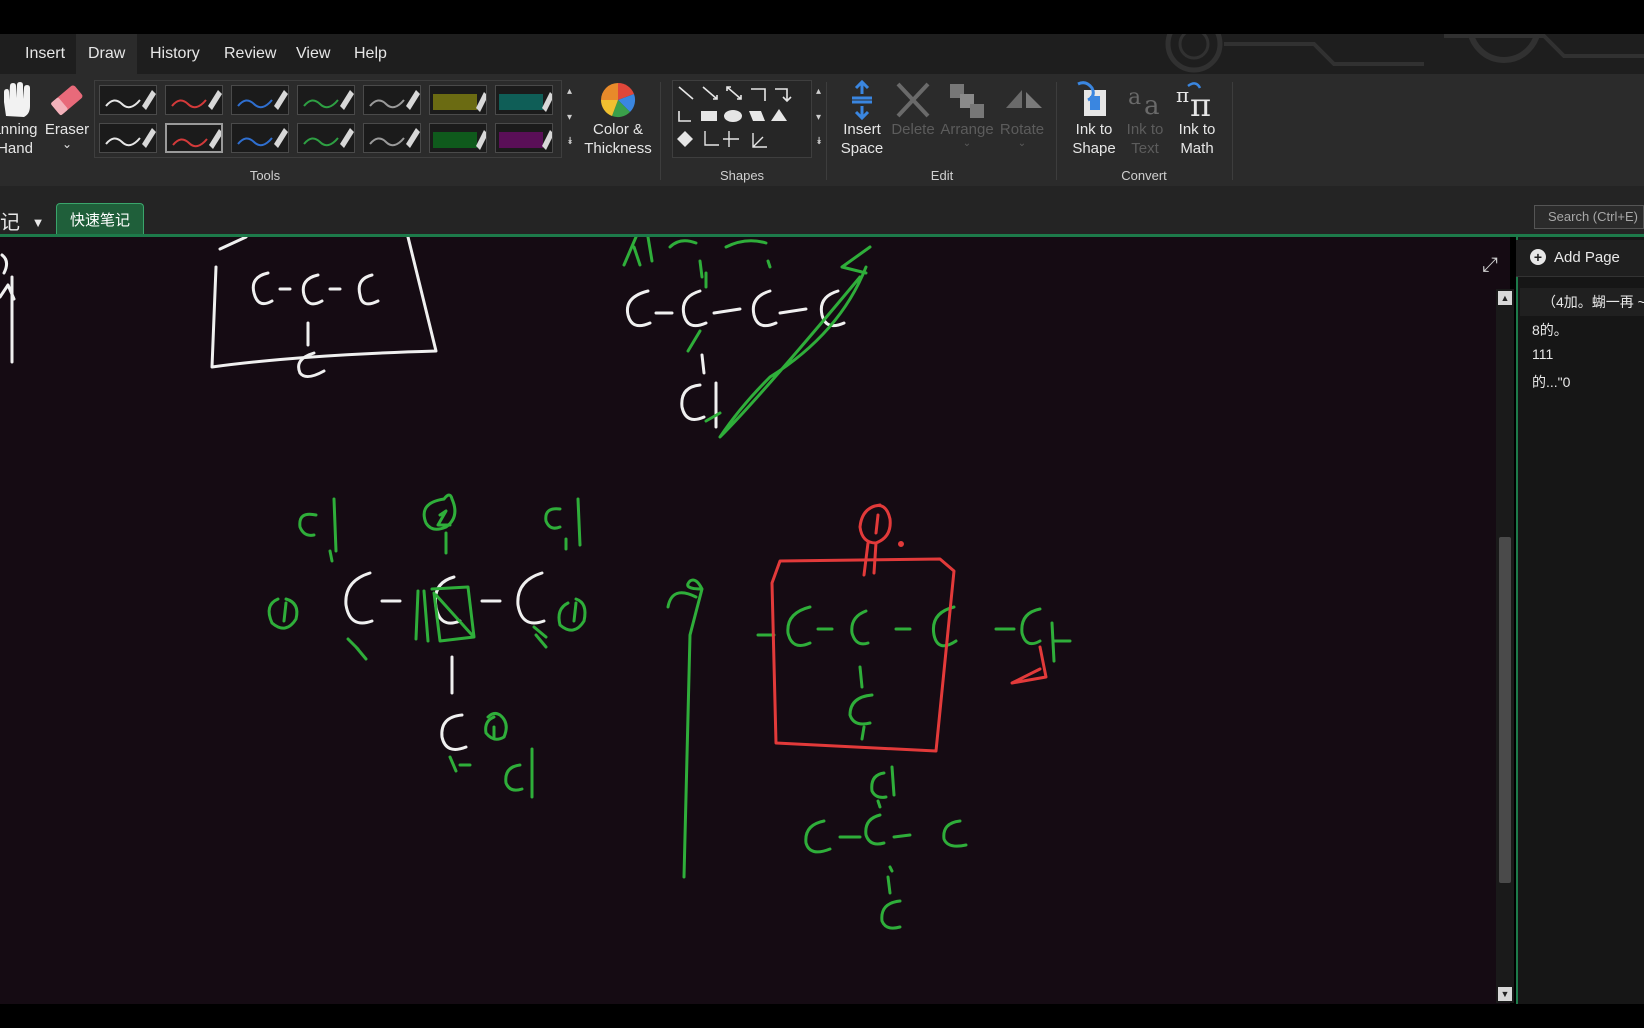 This screenshot has width=1644, height=1028. Describe the element at coordinates (1505, 994) in the screenshot. I see `scroll-down-icon: ▼` at that location.